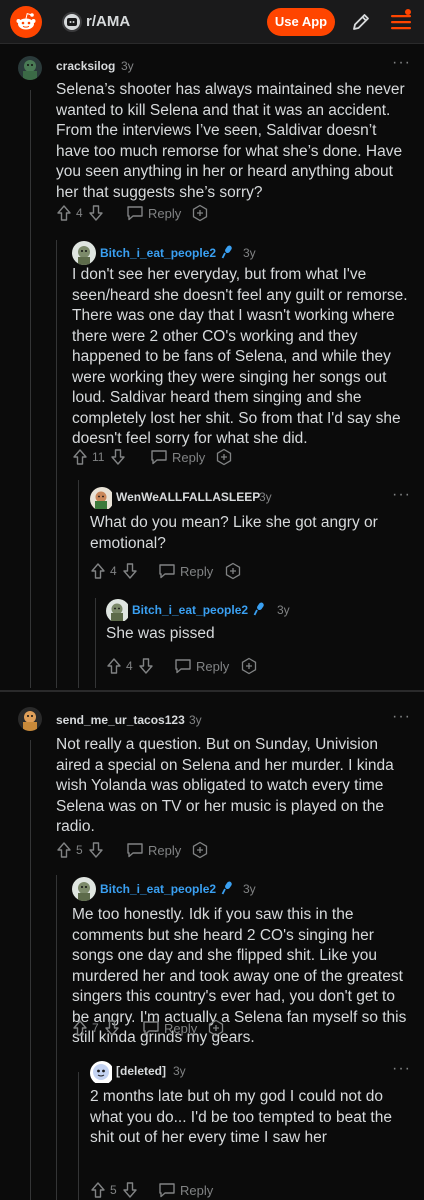 The width and height of the screenshot is (424, 1200). I want to click on comment-actions: 11 Reply, so click(162, 458).